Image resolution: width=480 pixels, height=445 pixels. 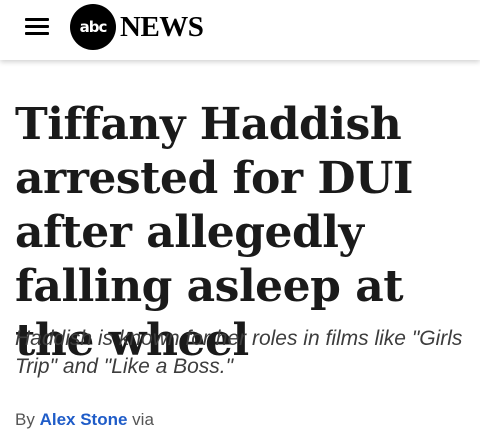 What do you see at coordinates (25, 419) in the screenshot?
I see `byline-prefix: By` at bounding box center [25, 419].